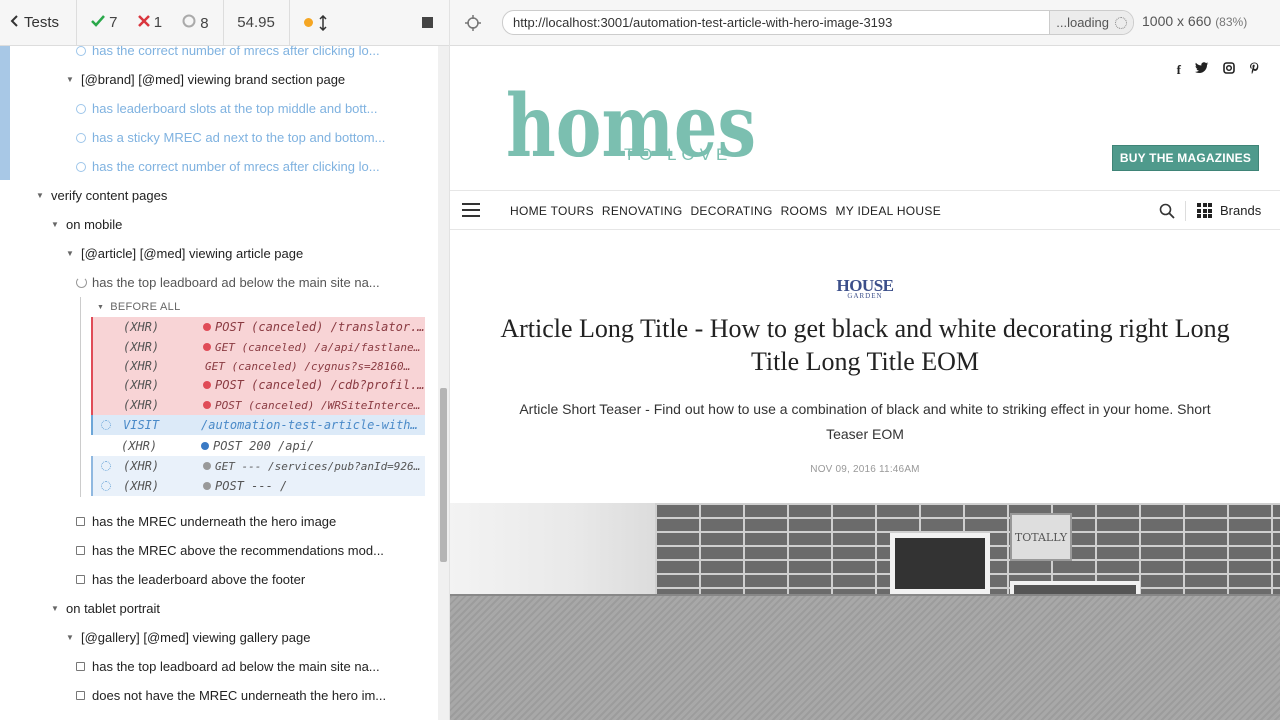 The image size is (1280, 720). I want to click on hg-logo-top: HOUSE, so click(865, 285).